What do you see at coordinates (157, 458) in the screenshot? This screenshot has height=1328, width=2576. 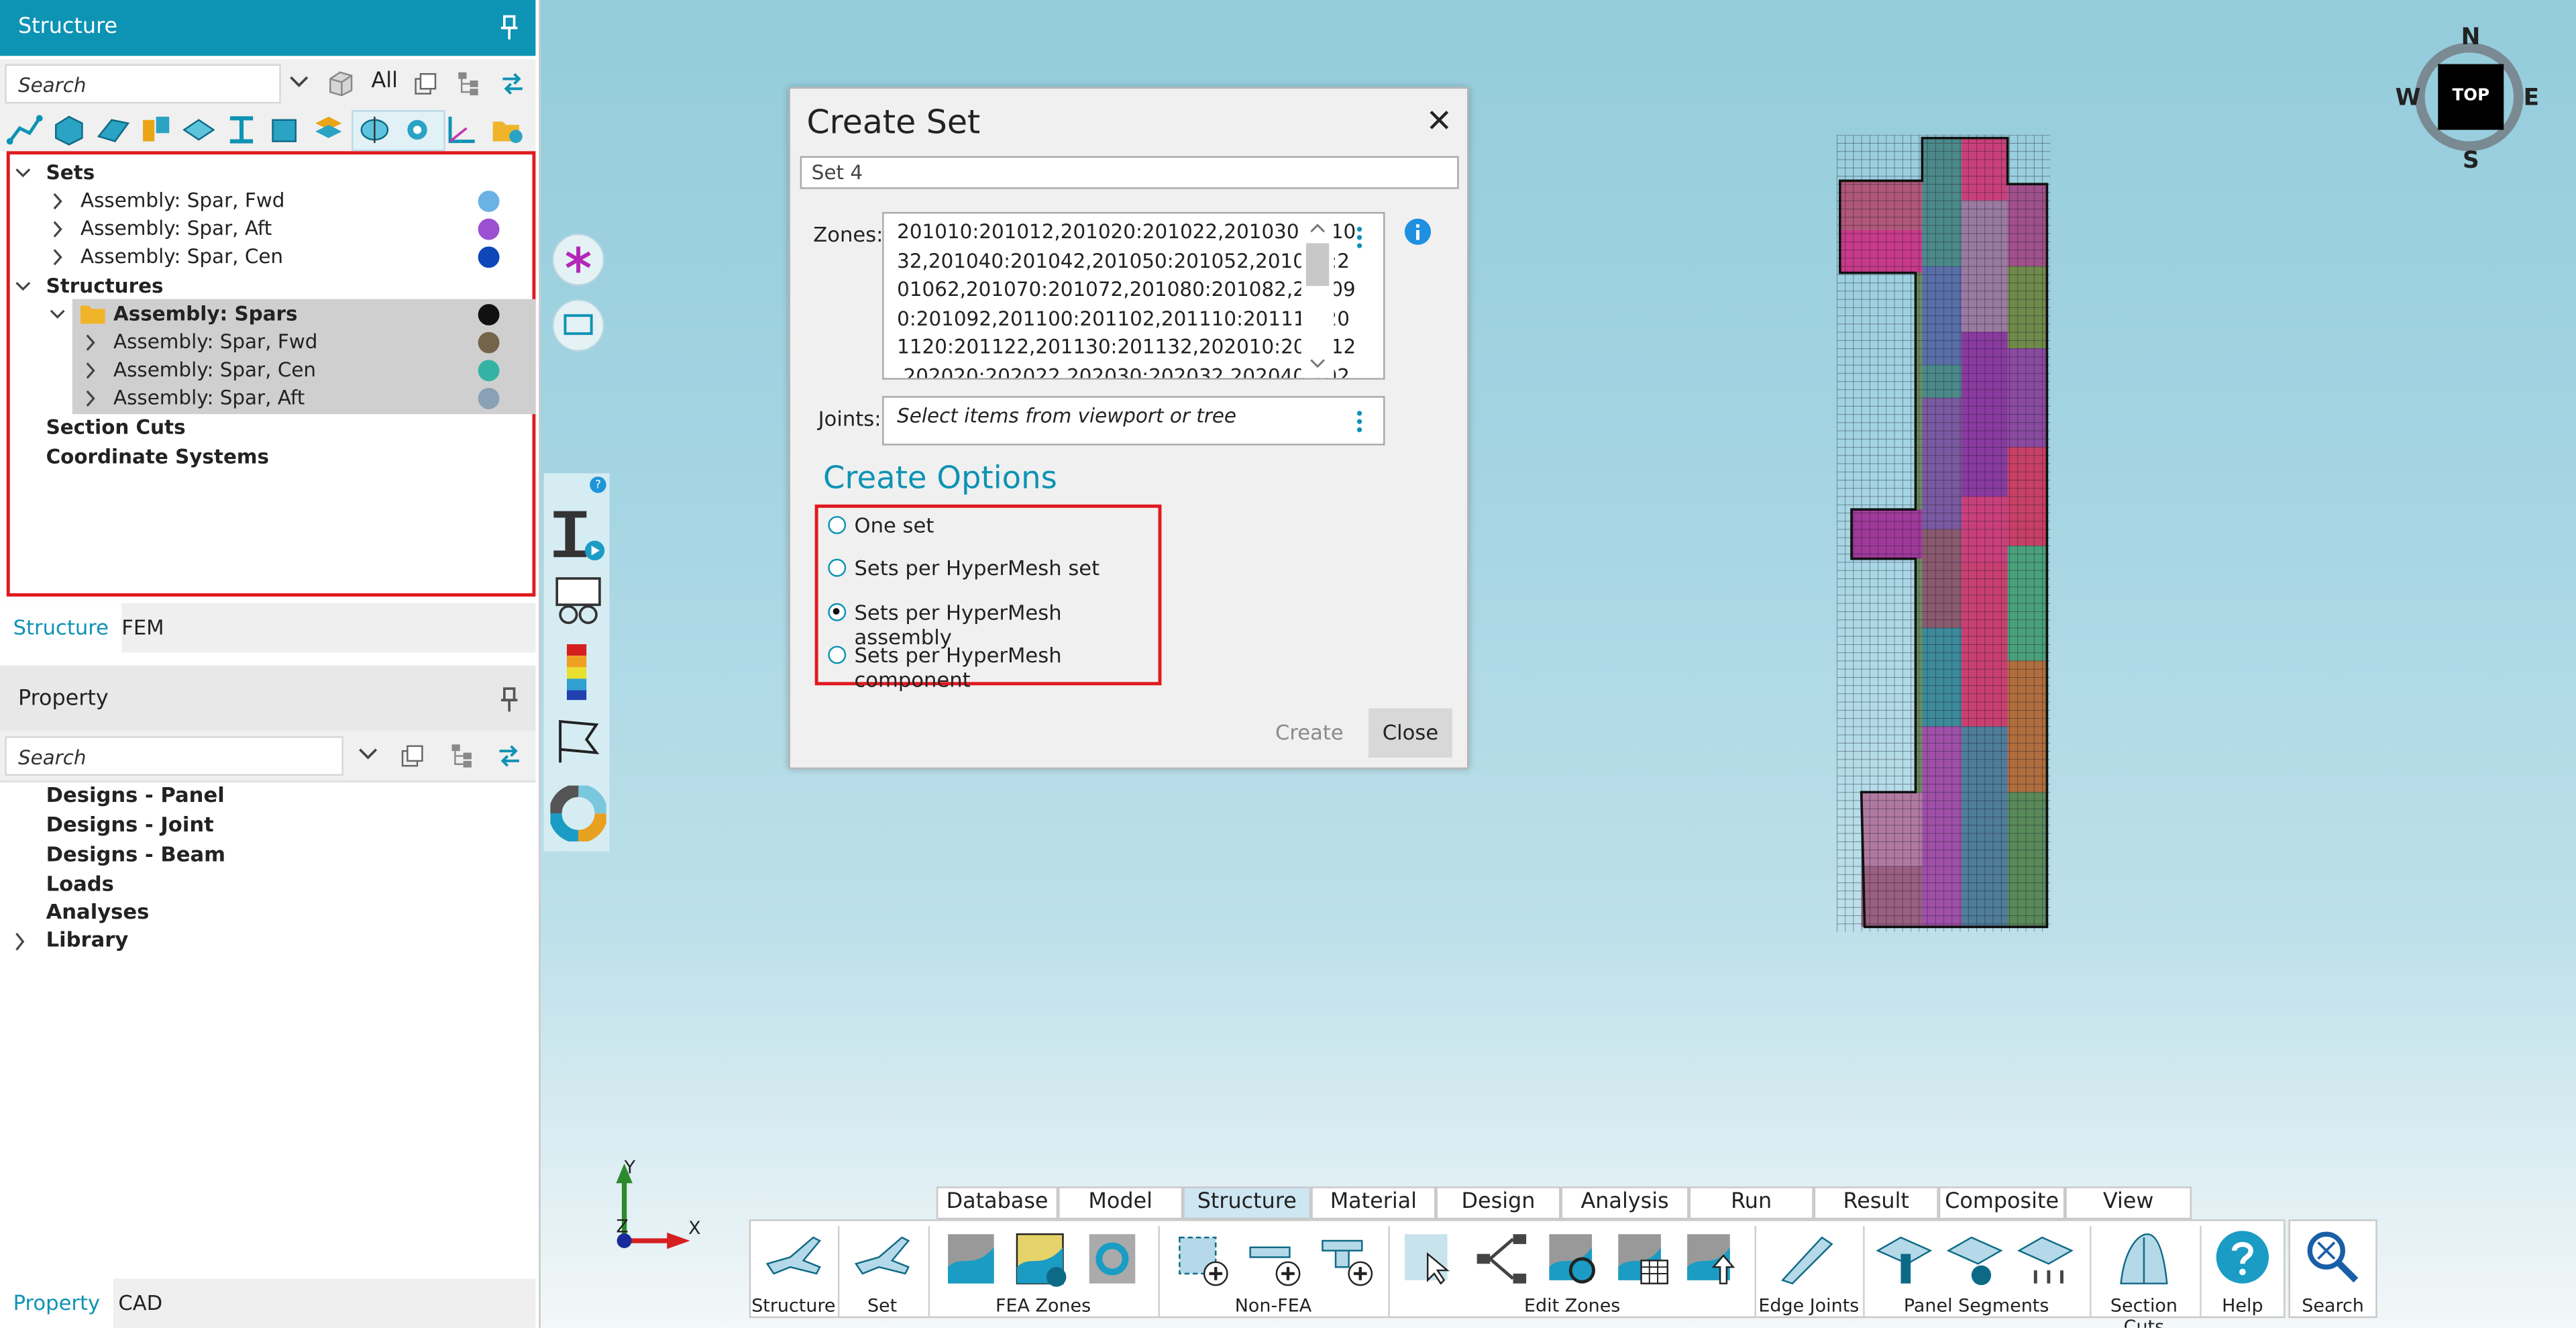 I see `tree-coordinate-systems-node: Coordinate Systems` at bounding box center [157, 458].